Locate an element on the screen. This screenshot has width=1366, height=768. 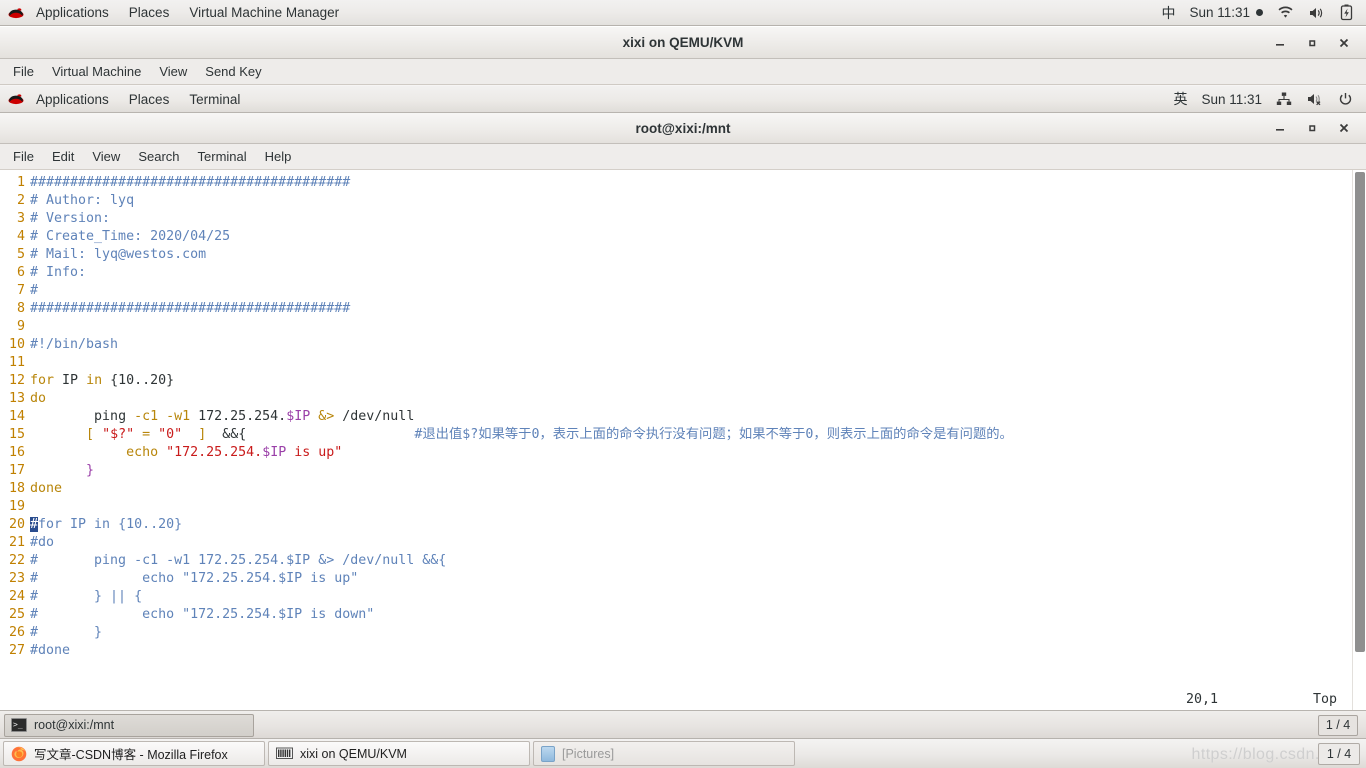
vim-line-number: 22 is located at coordinates (16, 560).